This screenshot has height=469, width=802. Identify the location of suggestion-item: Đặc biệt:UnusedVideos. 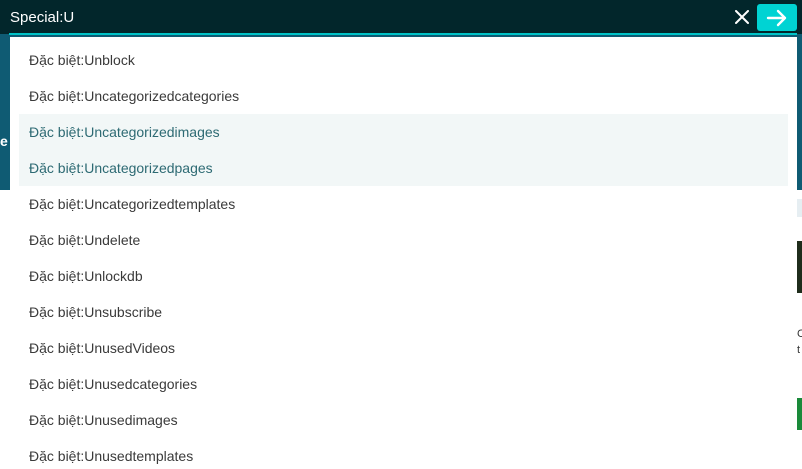
(403, 348).